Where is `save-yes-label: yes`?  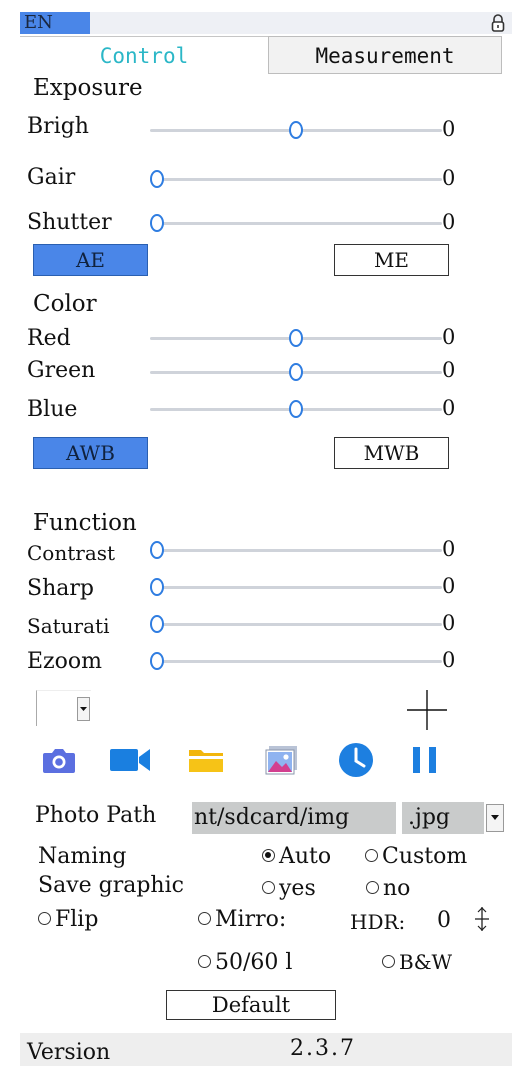
save-yes-label: yes is located at coordinates (297, 888).